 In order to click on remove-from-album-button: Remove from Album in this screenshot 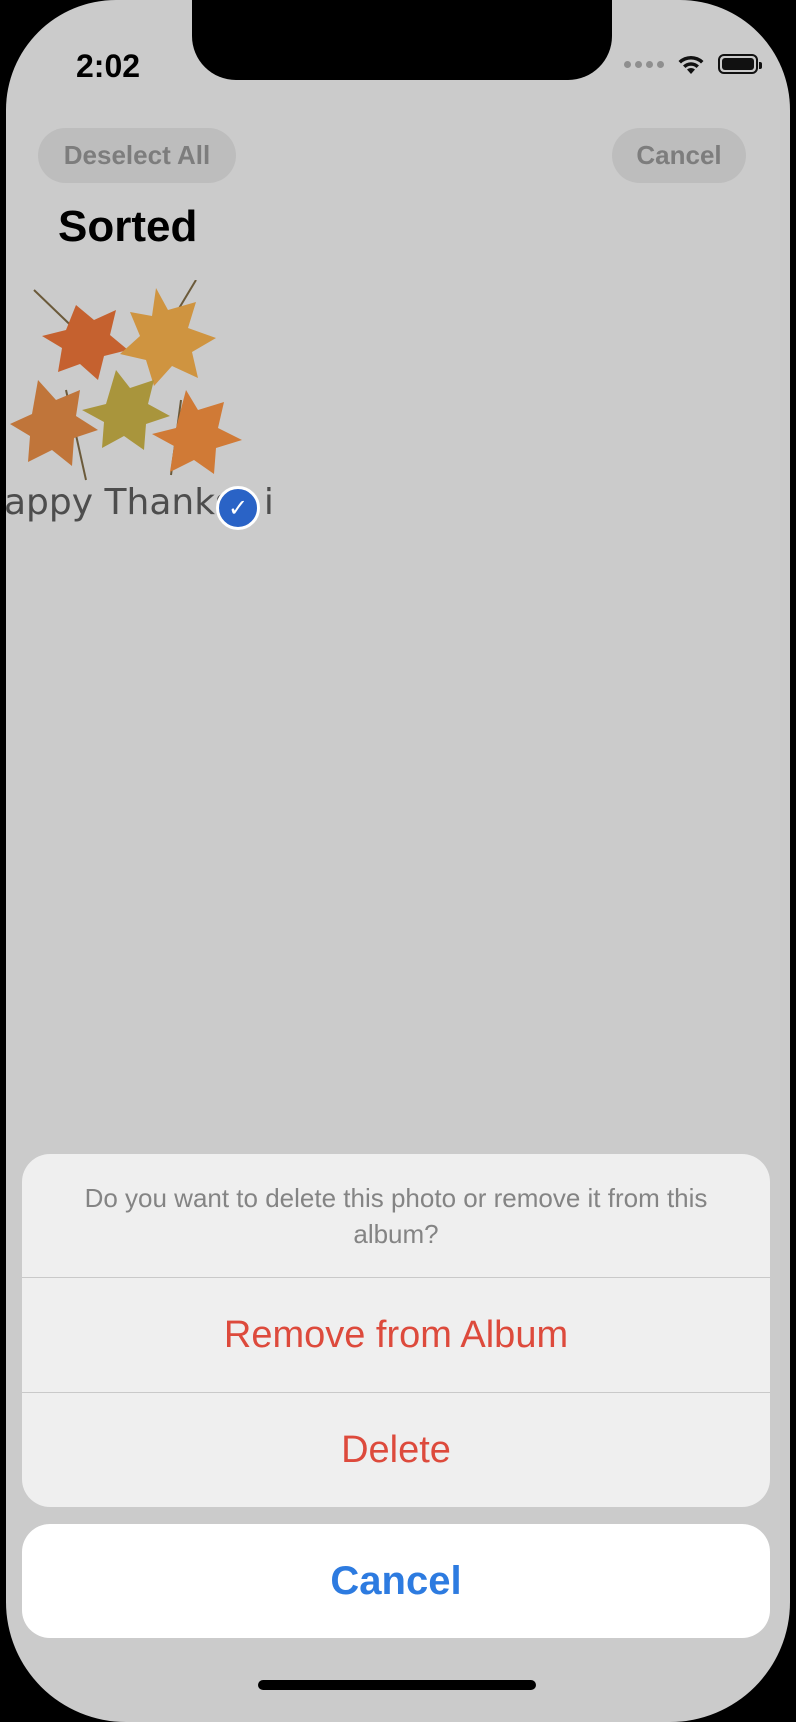, I will do `click(396, 1335)`.